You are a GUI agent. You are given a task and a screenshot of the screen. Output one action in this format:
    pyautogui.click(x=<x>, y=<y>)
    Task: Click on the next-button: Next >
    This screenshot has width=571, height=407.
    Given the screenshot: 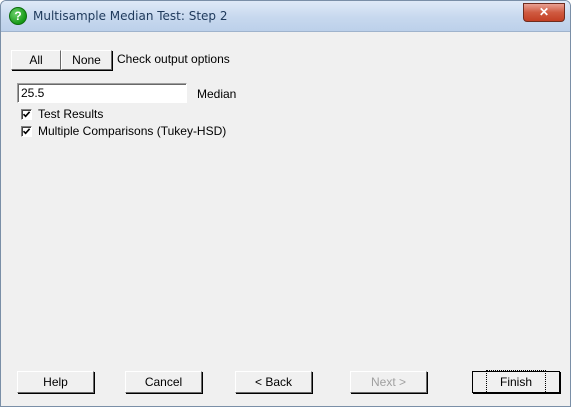 What is the action you would take?
    pyautogui.click(x=388, y=382)
    